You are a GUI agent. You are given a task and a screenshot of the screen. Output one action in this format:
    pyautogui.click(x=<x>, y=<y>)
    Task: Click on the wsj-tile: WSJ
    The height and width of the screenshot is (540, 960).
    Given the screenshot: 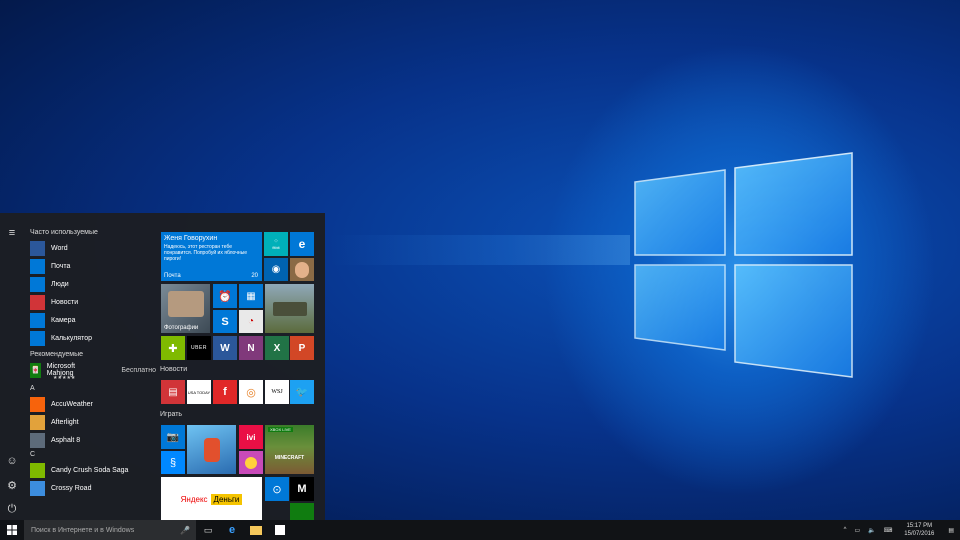 What is the action you would take?
    pyautogui.click(x=277, y=392)
    